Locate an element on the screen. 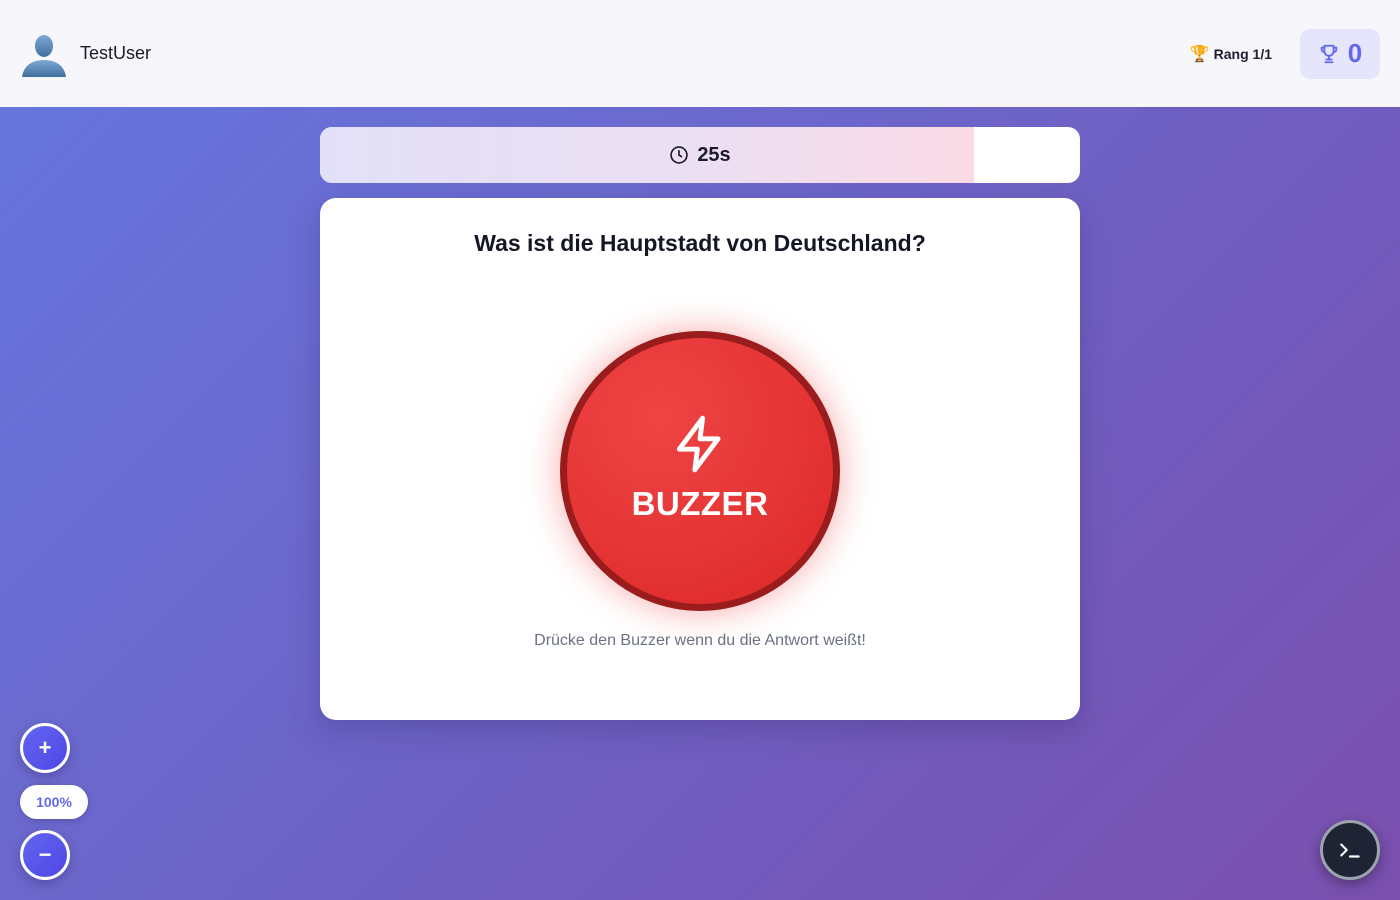  score-value: 0 is located at coordinates (1355, 53).